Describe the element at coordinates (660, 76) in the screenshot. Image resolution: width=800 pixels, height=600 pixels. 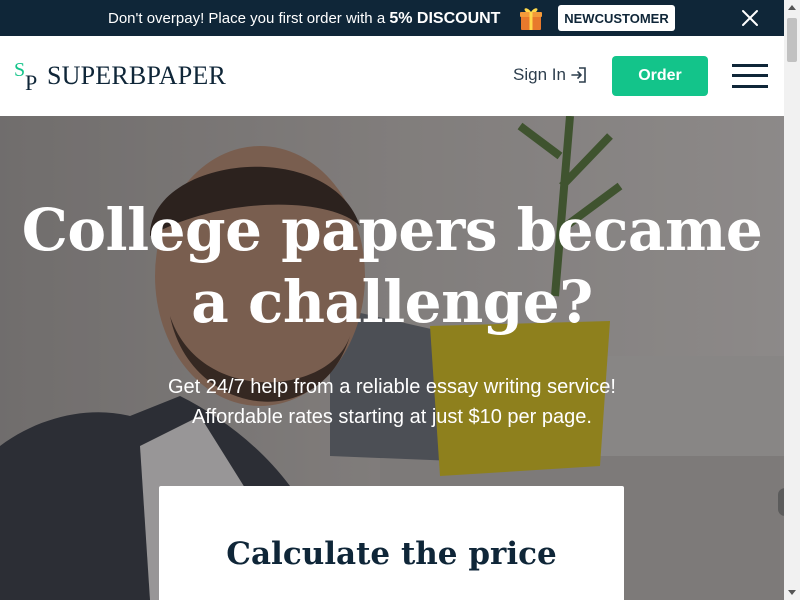
I see `order-button: Order` at that location.